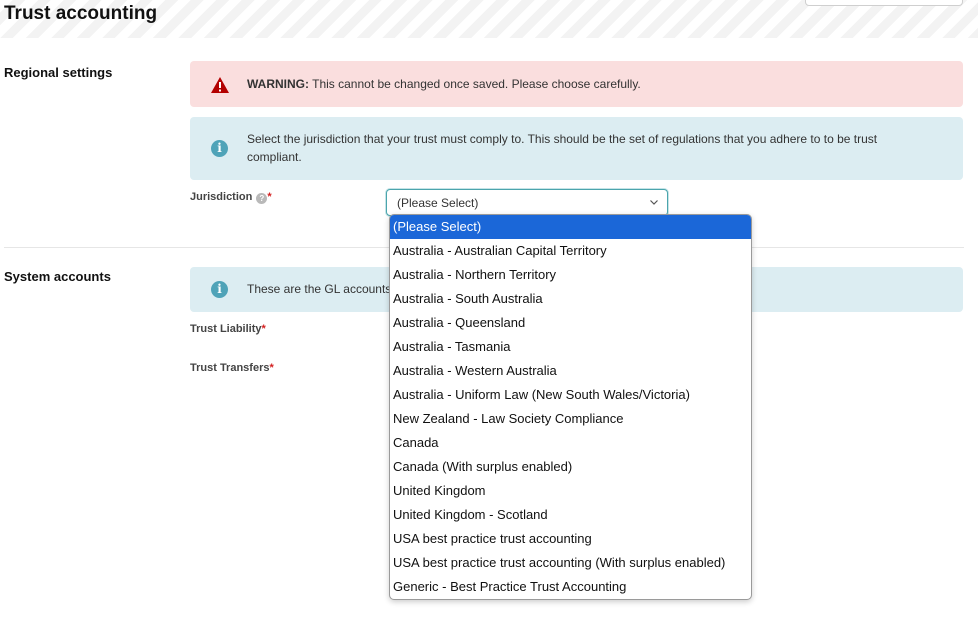  What do you see at coordinates (81, 13) in the screenshot?
I see `page-title: Trust accounting` at bounding box center [81, 13].